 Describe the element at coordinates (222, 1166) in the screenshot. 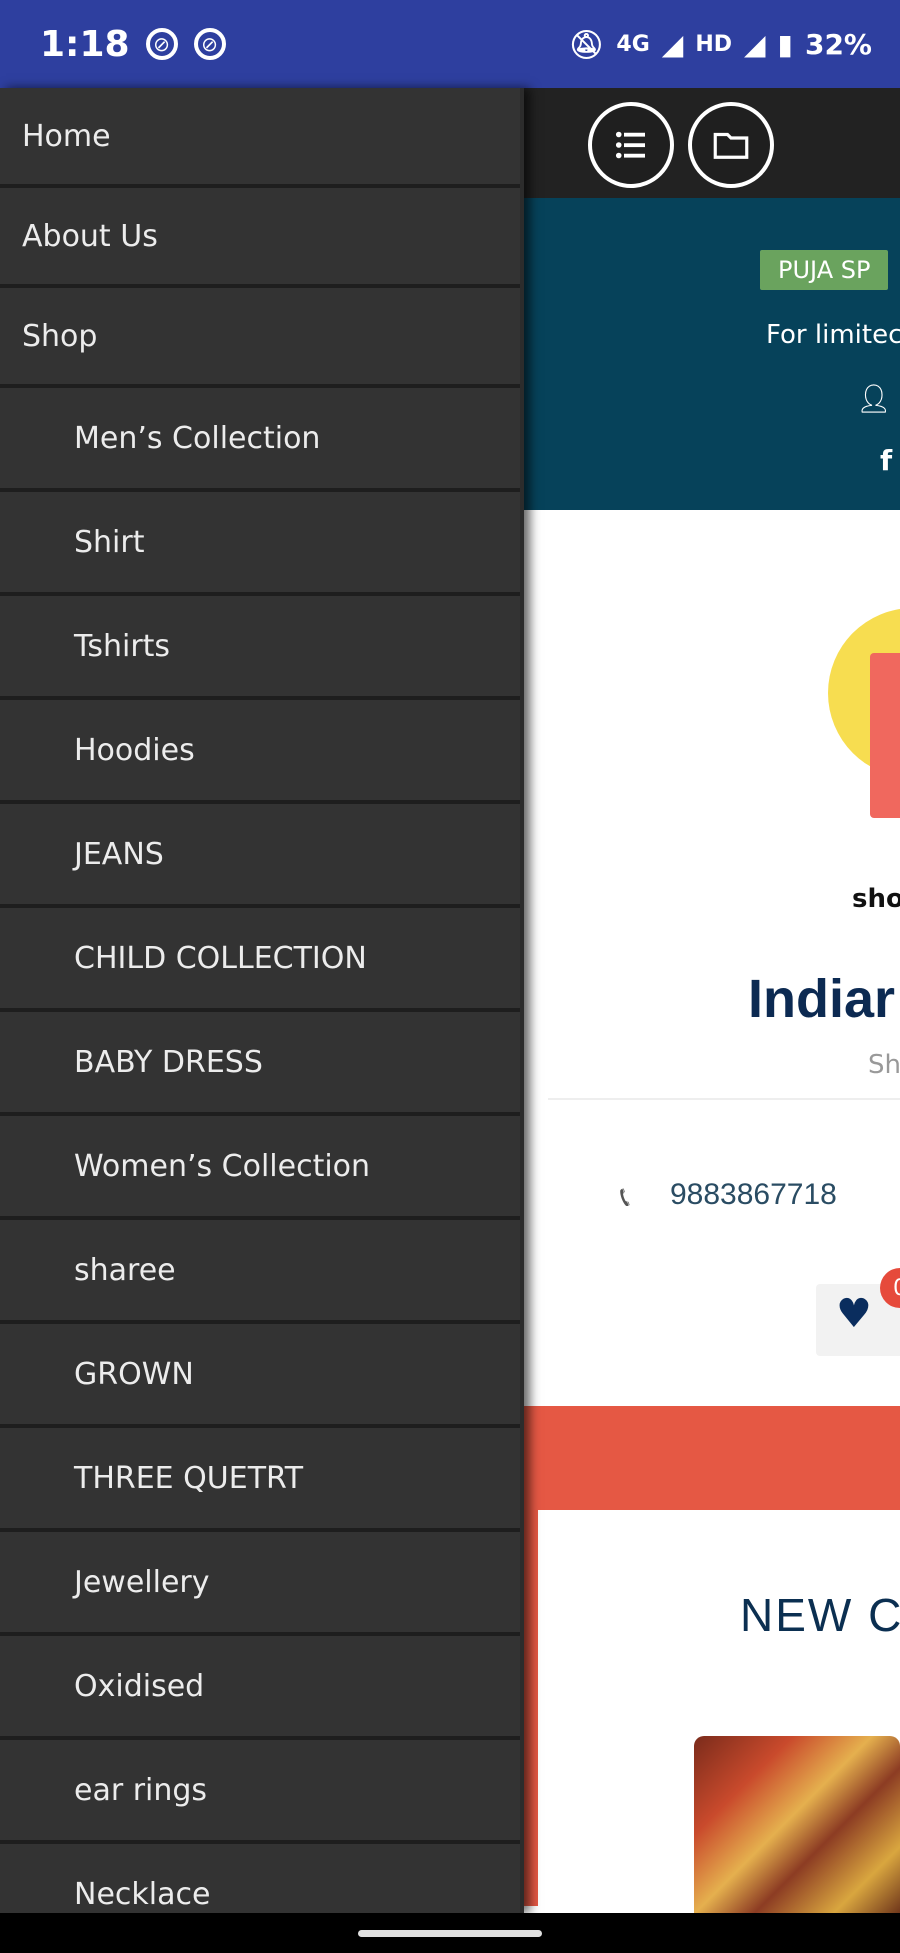

I see `drawer-item-label: Women’s Collection` at that location.